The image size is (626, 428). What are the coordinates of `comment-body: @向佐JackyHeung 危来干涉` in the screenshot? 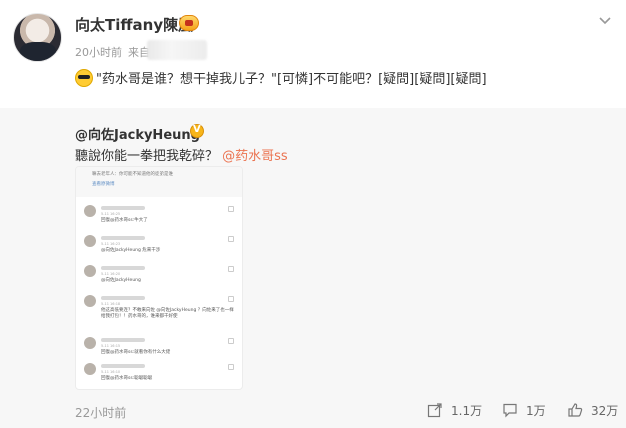 It's located at (131, 250).